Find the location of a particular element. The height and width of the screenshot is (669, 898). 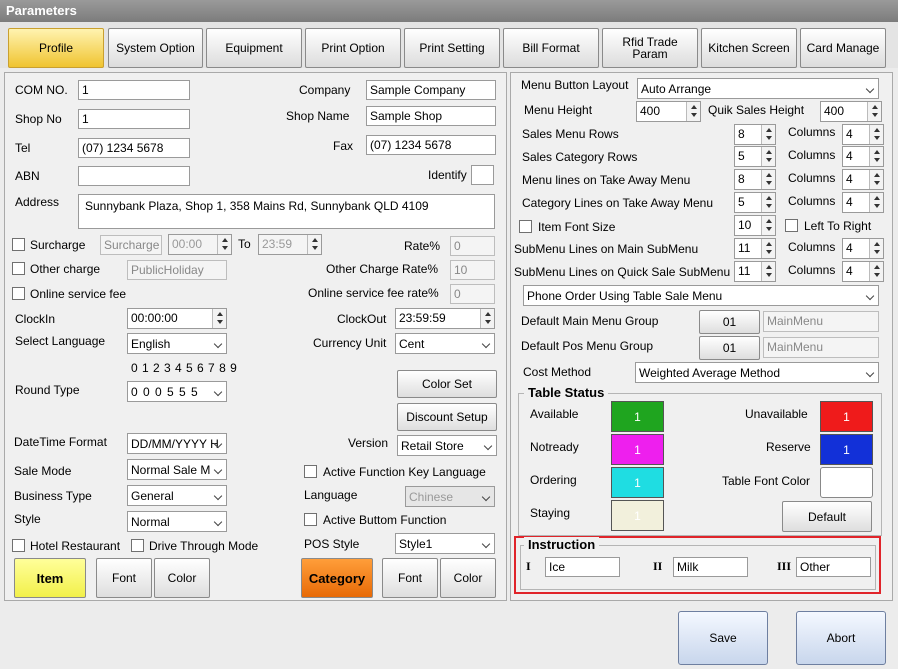

other-charge-checkbox is located at coordinates (18, 268).